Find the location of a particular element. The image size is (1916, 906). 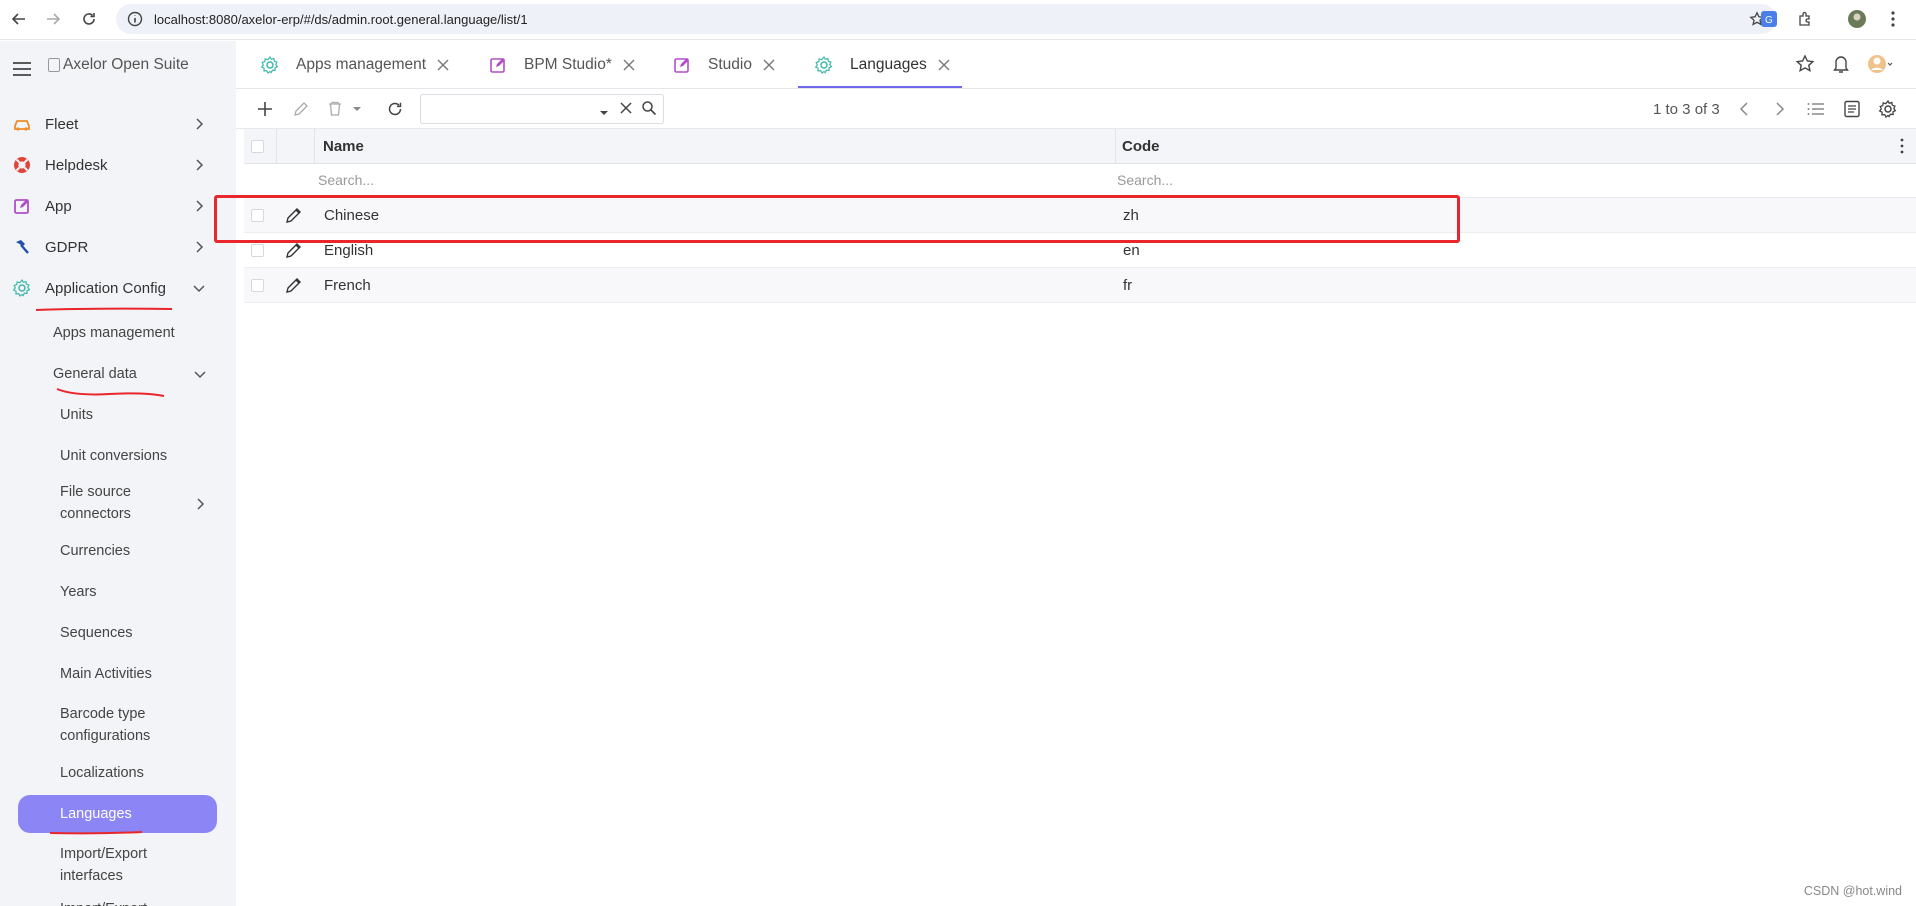

next-page-icon is located at coordinates (1780, 109).